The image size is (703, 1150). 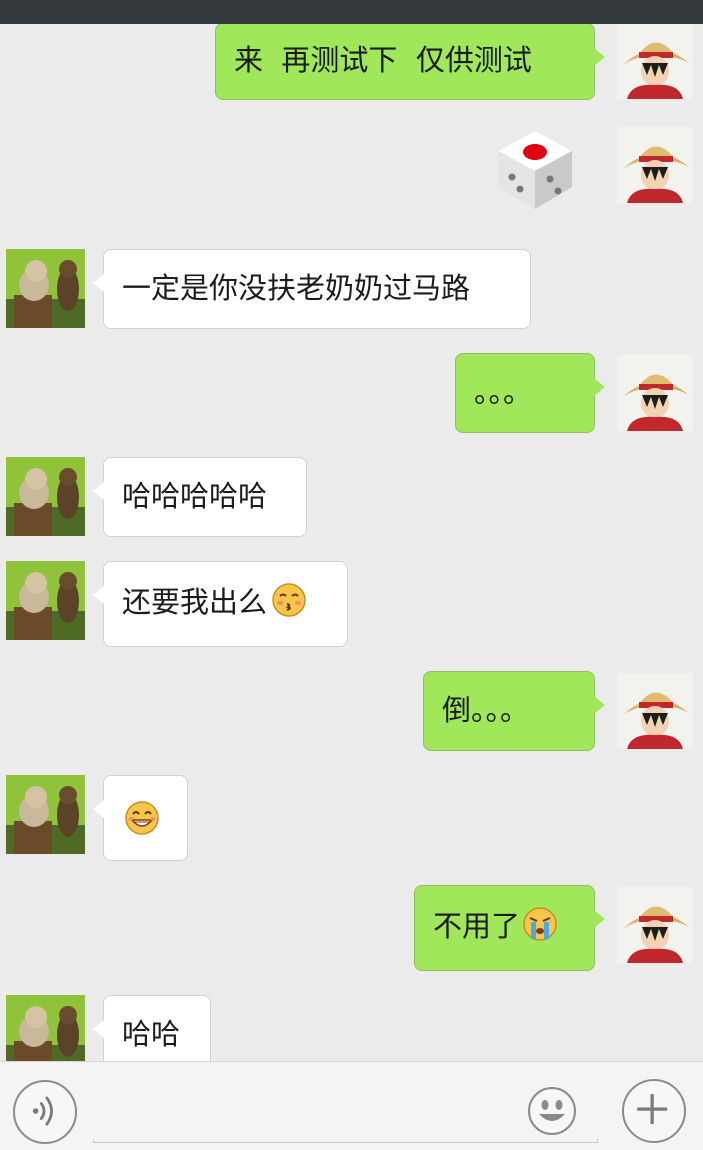 I want to click on grinning-face-icon, so click(x=142, y=822).